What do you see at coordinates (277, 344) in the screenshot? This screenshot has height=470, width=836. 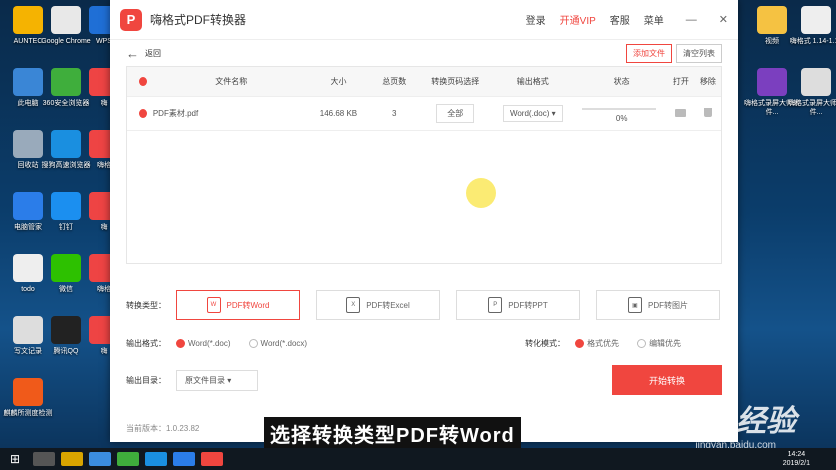 I see `format-docx-radio: Word(*.docx)` at bounding box center [277, 344].